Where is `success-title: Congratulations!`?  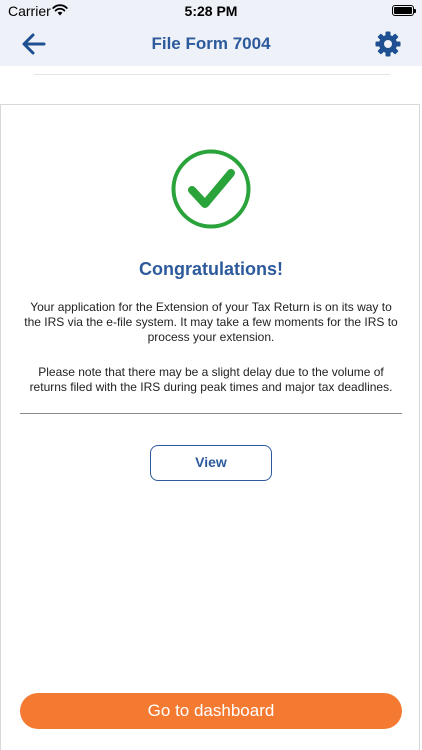 success-title: Congratulations! is located at coordinates (211, 269).